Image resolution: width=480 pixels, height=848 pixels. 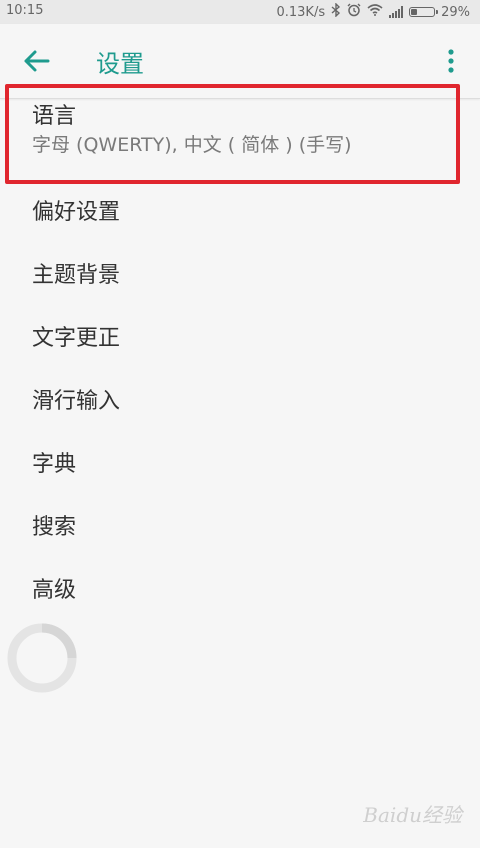 I want to click on status-indicators: 0.13K/s 29%, so click(x=373, y=11).